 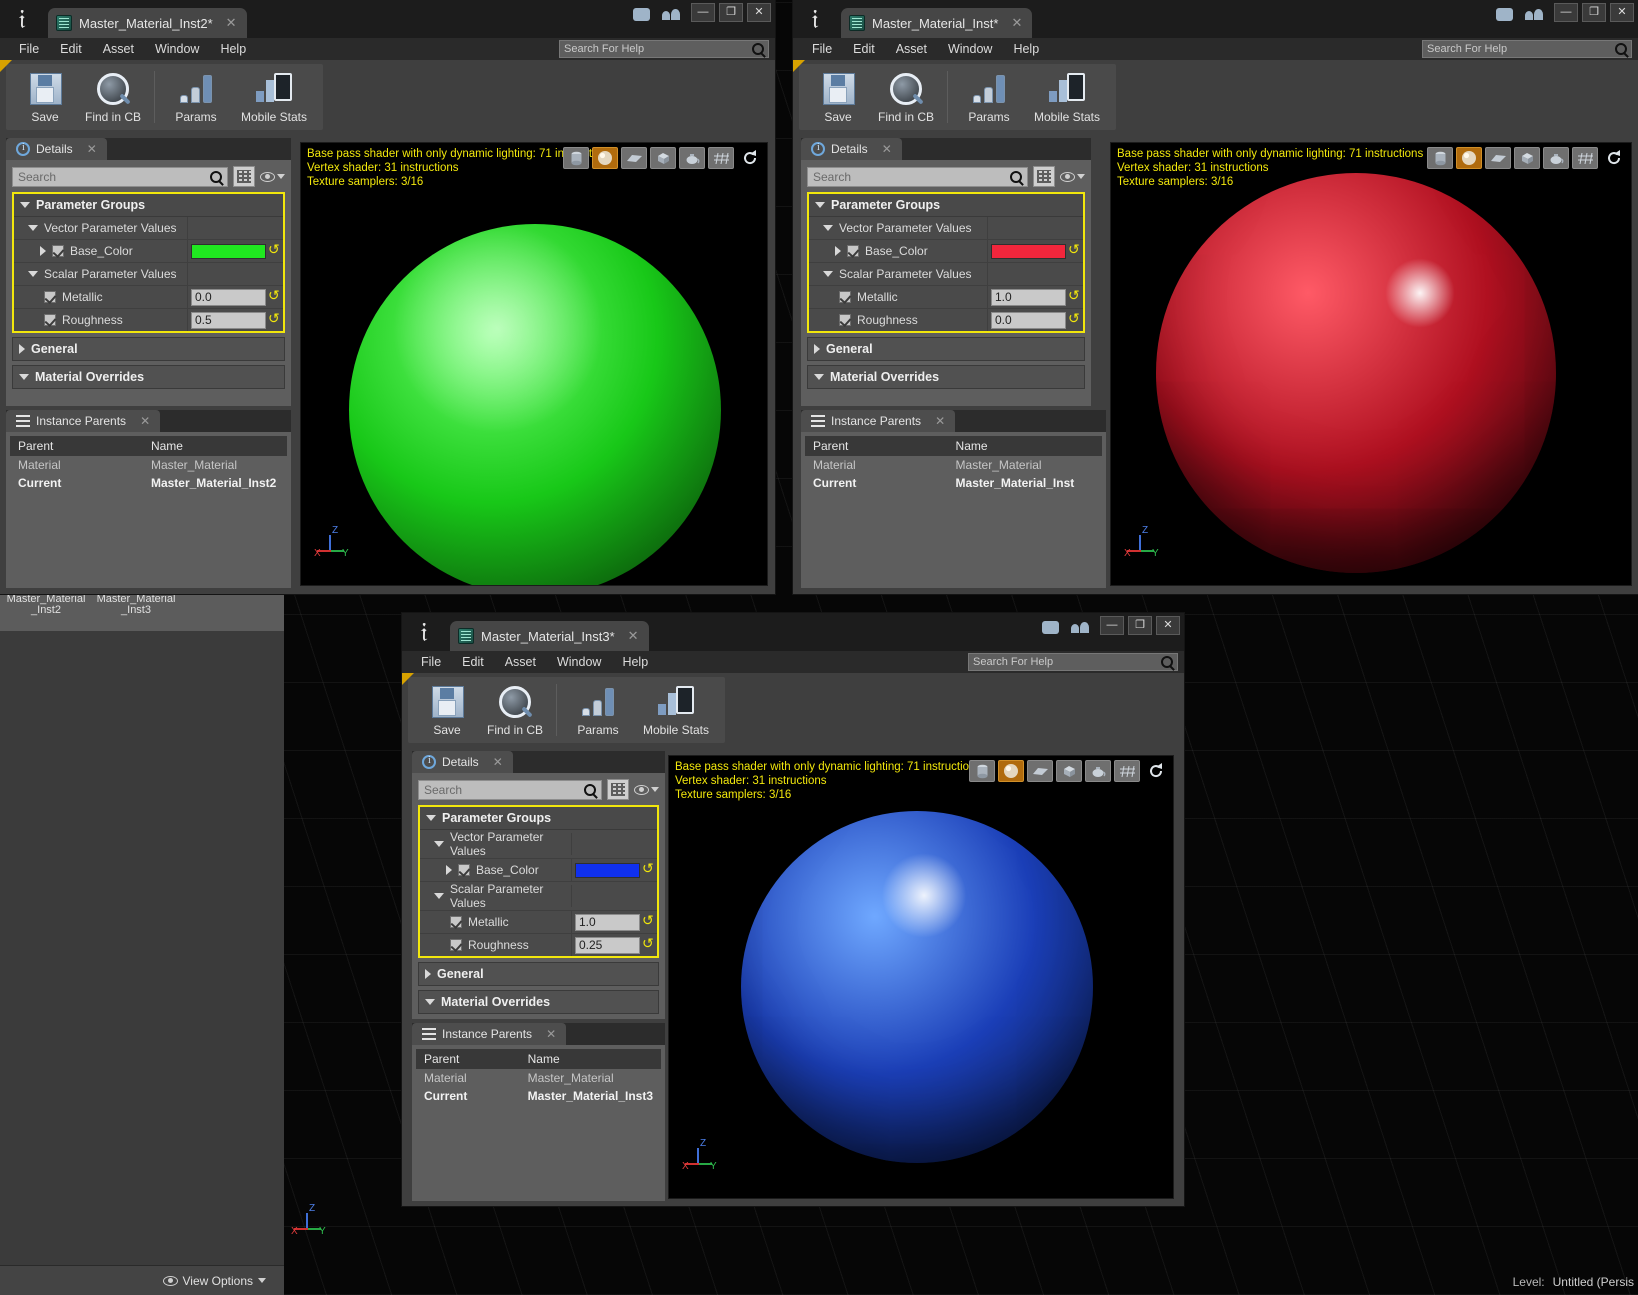 I want to click on grid-view-button, so click(x=244, y=176).